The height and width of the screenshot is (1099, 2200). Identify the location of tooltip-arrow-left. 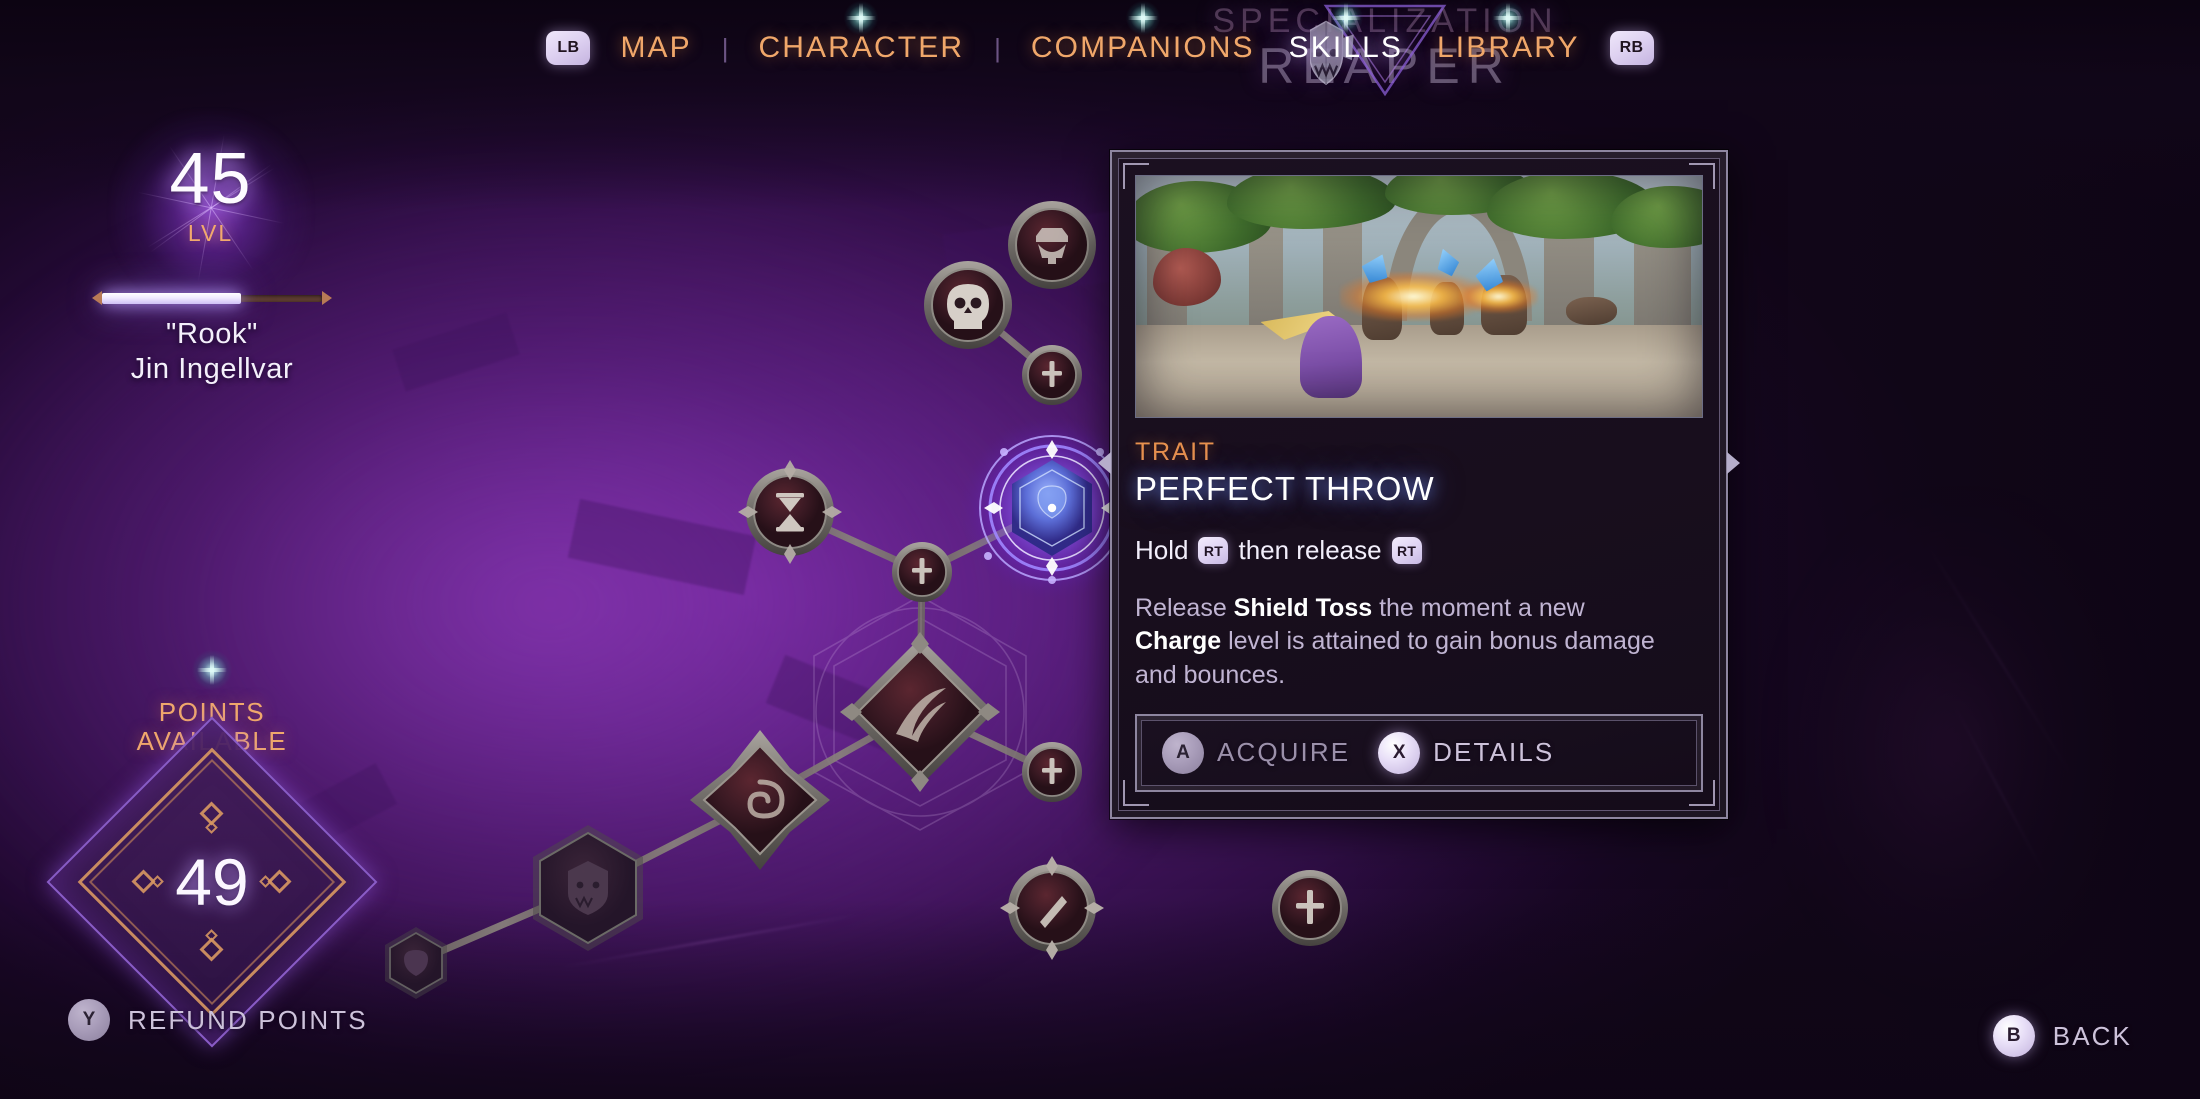
(1104, 463).